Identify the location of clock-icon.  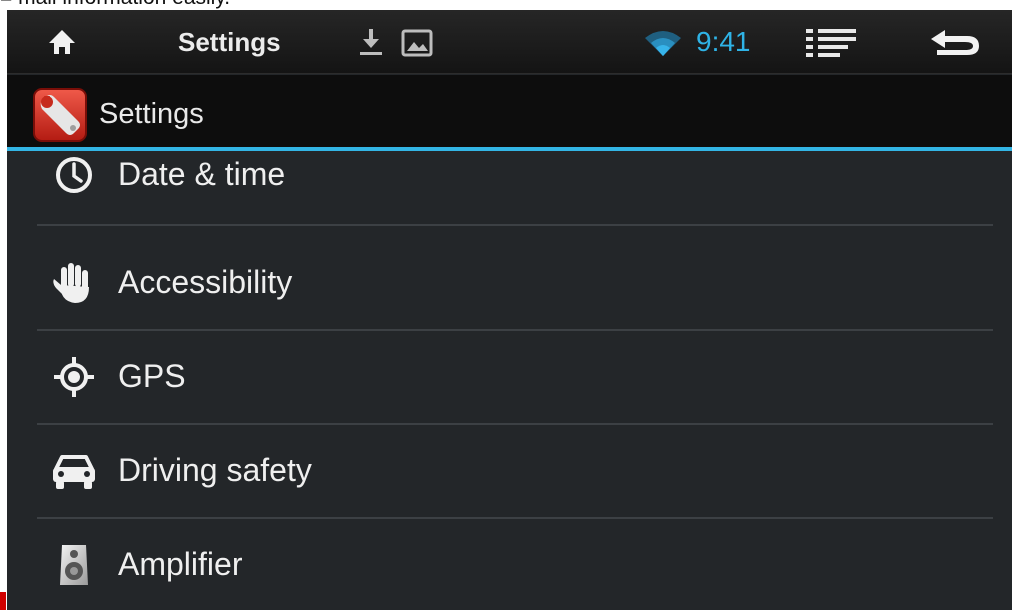
(74, 175).